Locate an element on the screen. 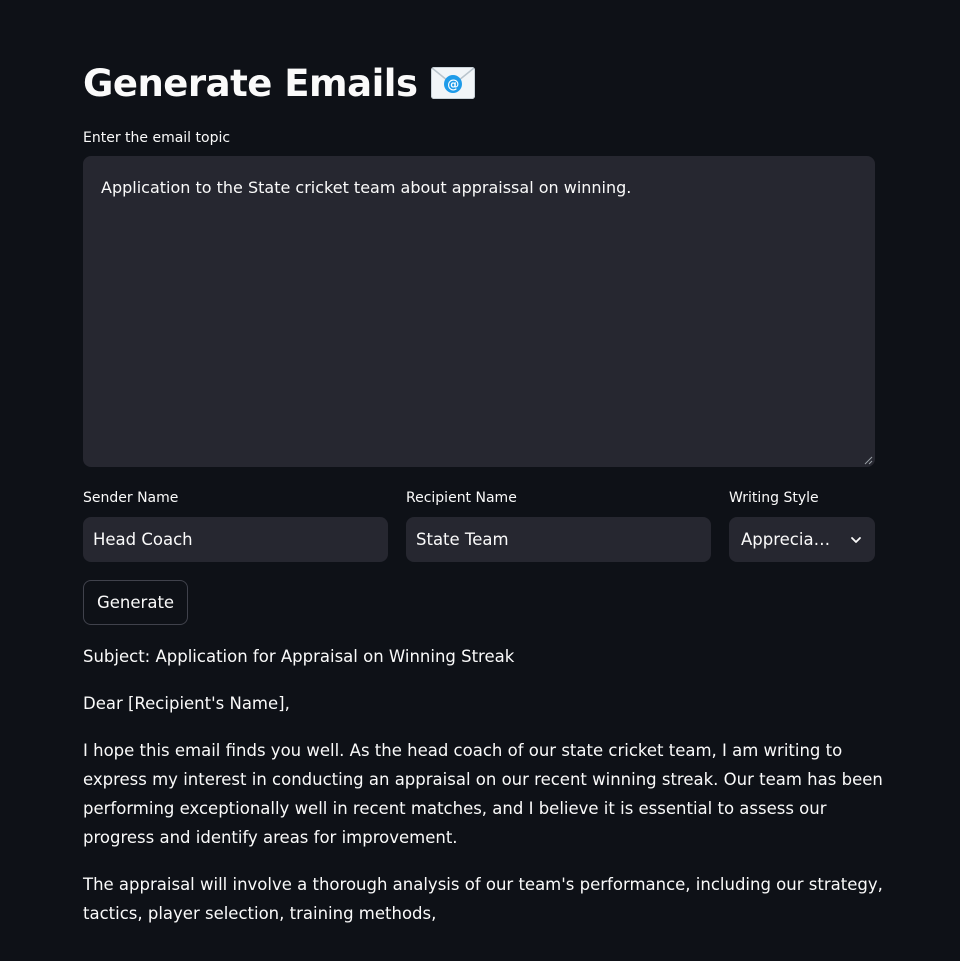 This screenshot has width=960, height=961. email-greeting: Dear [Recipient's Name], is located at coordinates (186, 703).